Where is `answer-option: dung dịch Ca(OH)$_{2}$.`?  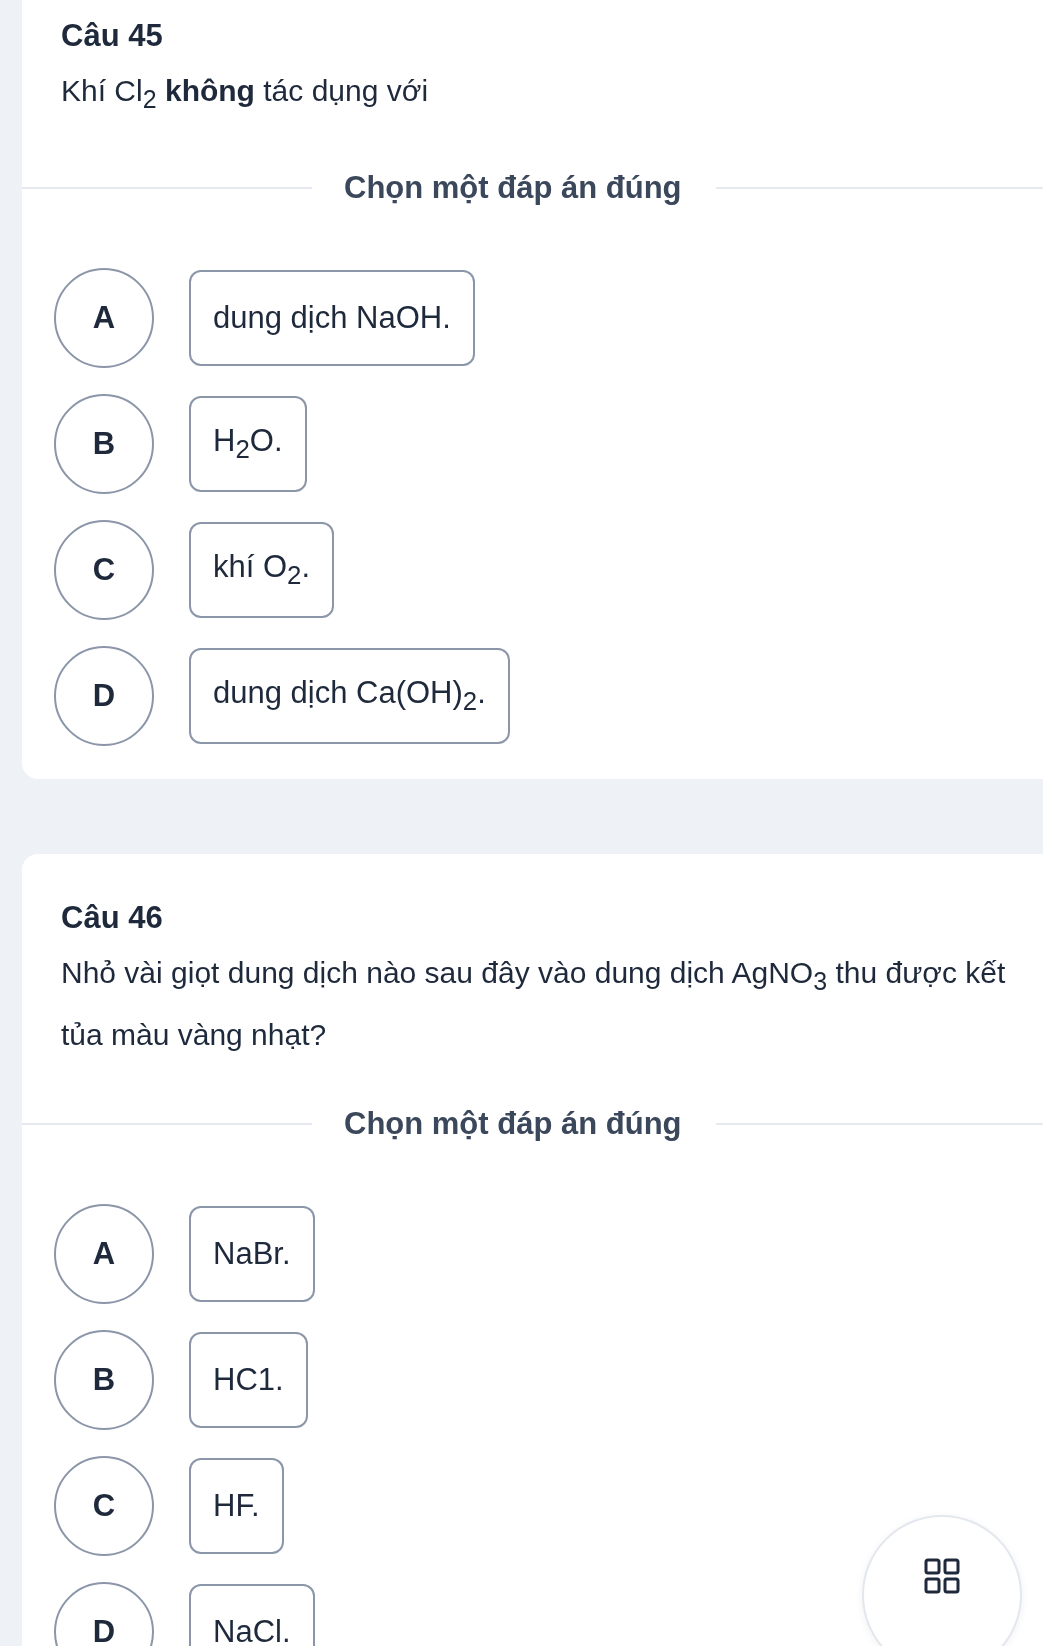
answer-option: dung dịch Ca(OH)$_{2}$. is located at coordinates (349, 696).